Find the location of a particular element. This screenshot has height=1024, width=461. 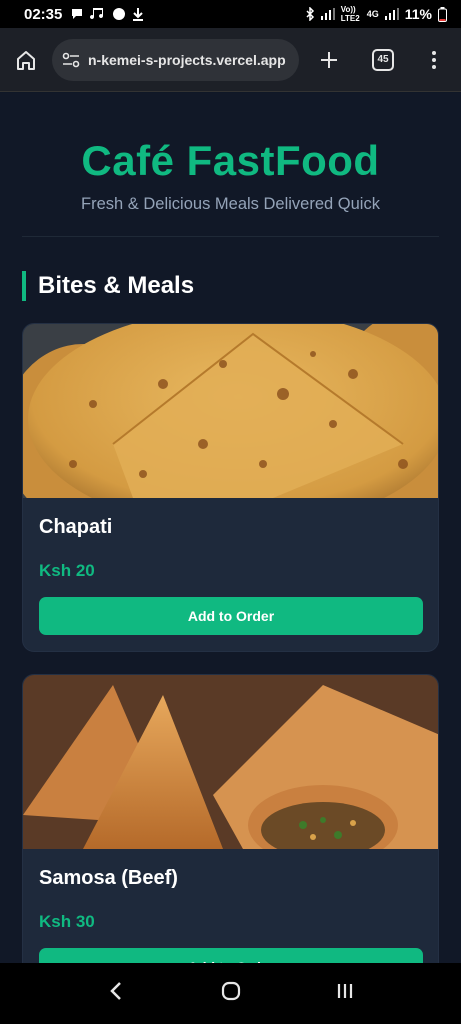

card-body: Samosa (Beef) Ksh 30 Add to Order is located at coordinates (230, 906).